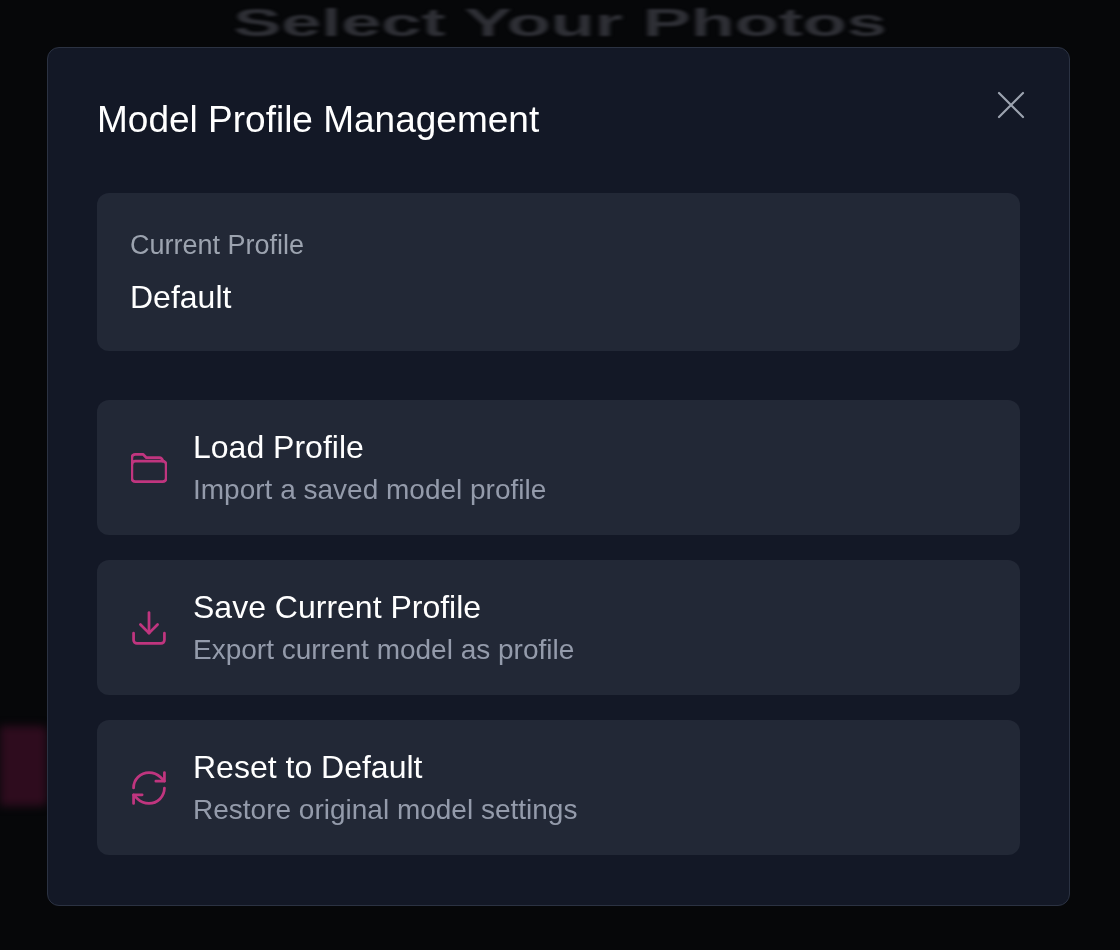  I want to click on profile-option-button: Save Current Profile Export current model as profile, so click(558, 627).